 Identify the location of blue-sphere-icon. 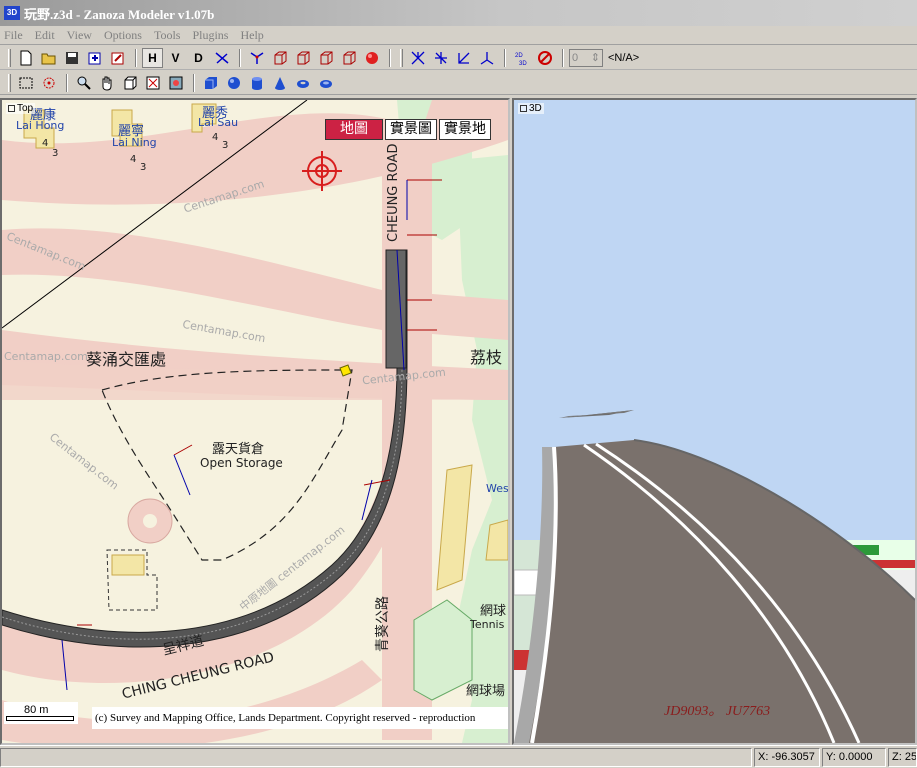
(233, 82).